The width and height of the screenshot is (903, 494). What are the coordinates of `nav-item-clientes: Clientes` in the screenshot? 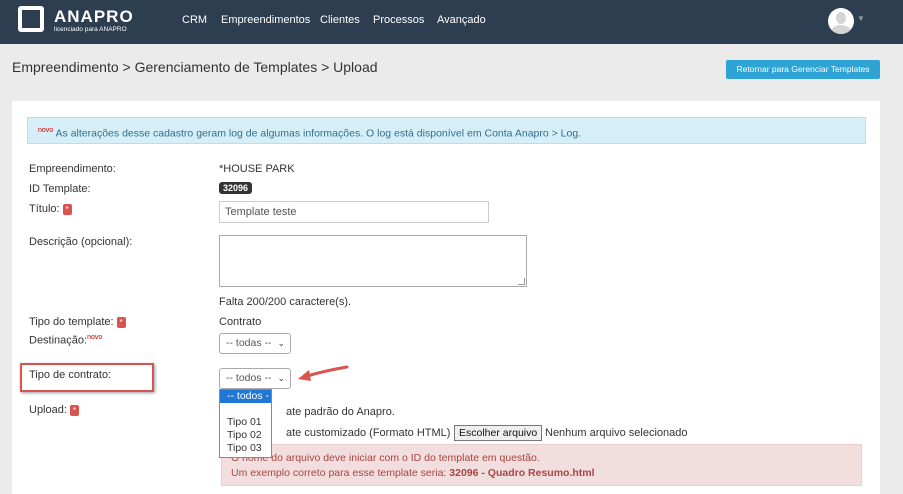 It's located at (340, 20).